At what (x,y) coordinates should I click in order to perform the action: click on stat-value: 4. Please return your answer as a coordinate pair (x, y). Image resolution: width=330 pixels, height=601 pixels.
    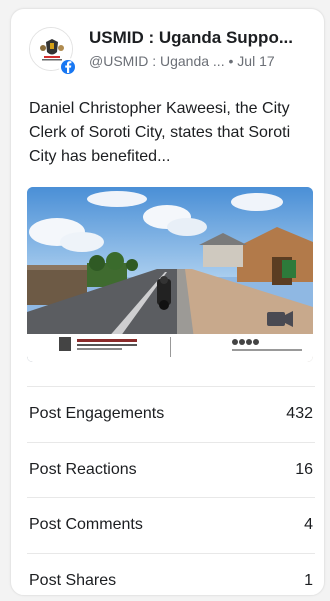
    Looking at the image, I should click on (308, 525).